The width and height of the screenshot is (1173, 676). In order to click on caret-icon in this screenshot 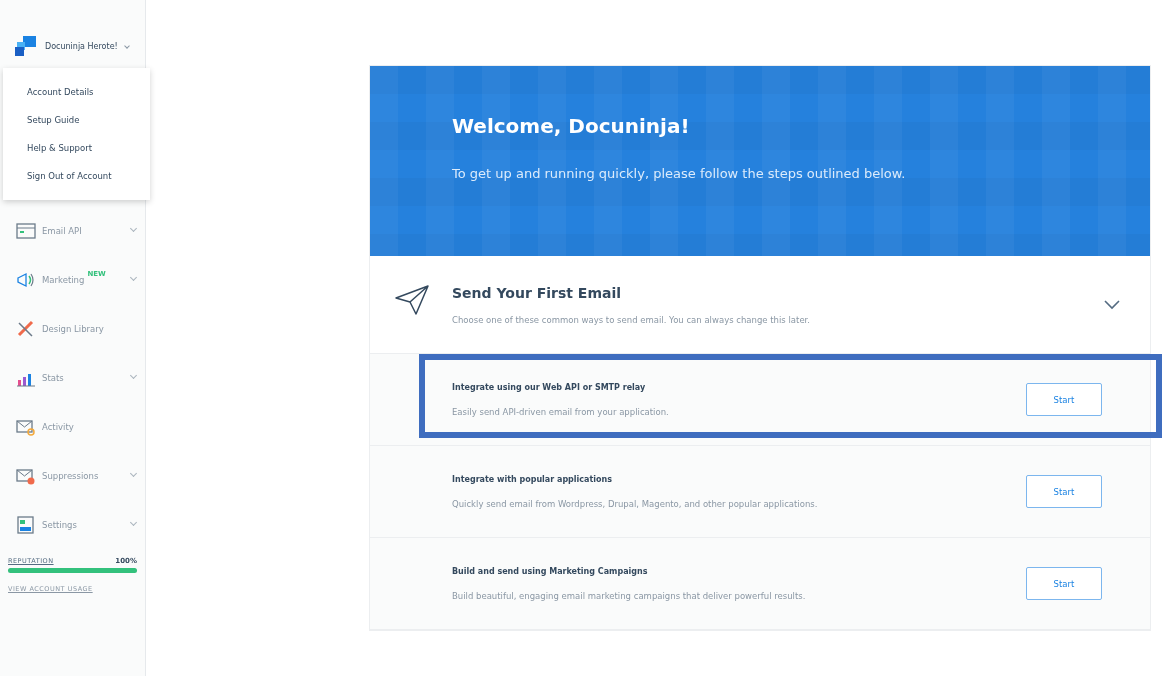, I will do `click(1112, 304)`.